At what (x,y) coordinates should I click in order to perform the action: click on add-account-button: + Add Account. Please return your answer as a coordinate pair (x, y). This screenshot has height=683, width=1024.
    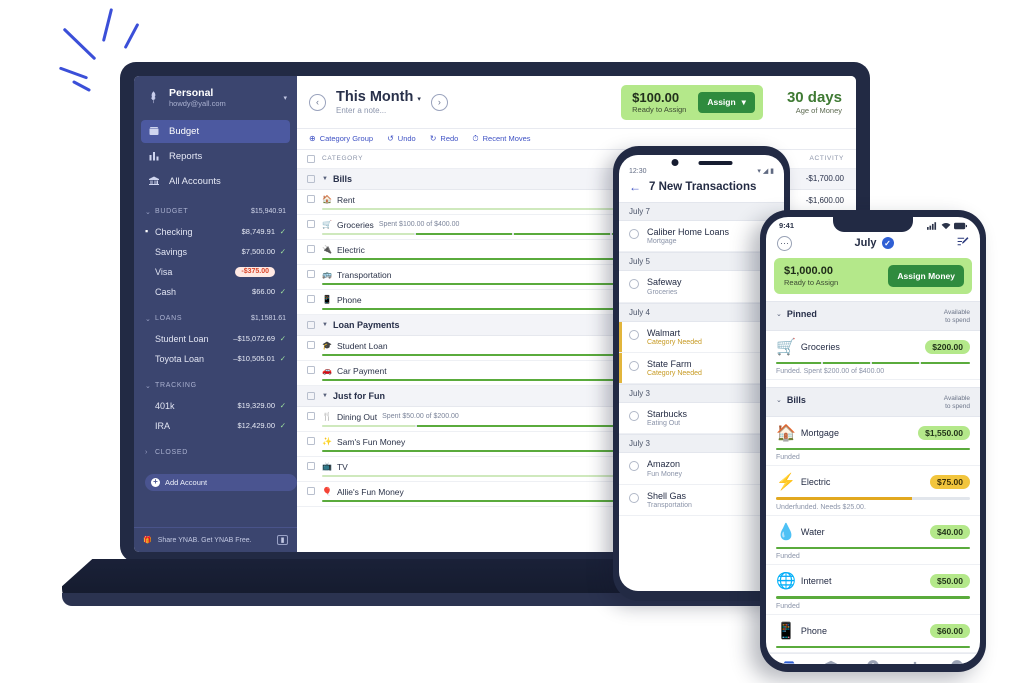
    Looking at the image, I should click on (221, 482).